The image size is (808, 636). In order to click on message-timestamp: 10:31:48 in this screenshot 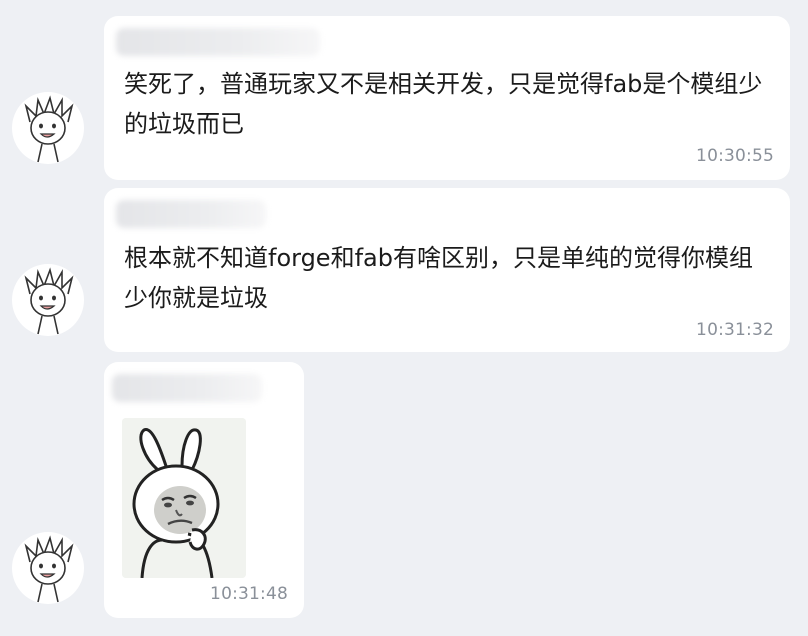, I will do `click(249, 594)`.